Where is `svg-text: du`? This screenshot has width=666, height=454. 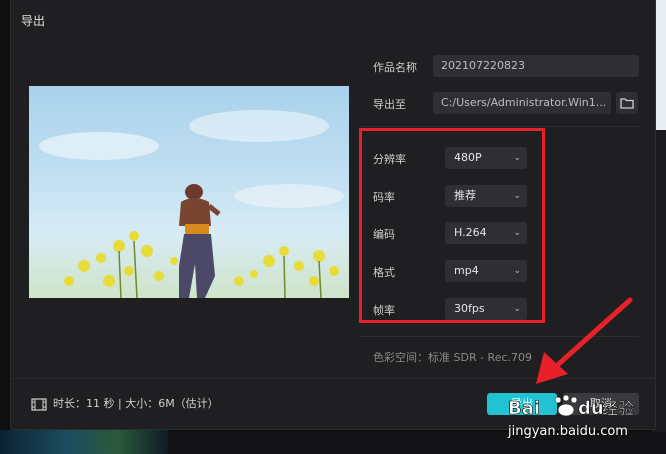
svg-text: du is located at coordinates (591, 408).